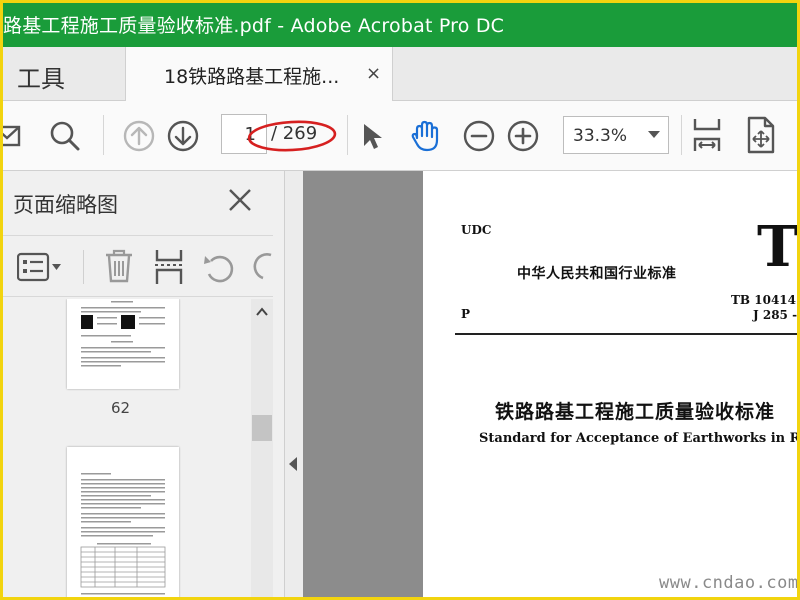 This screenshot has height=600, width=800. Describe the element at coordinates (169, 267) in the screenshot. I see `extract-page-icon` at that location.